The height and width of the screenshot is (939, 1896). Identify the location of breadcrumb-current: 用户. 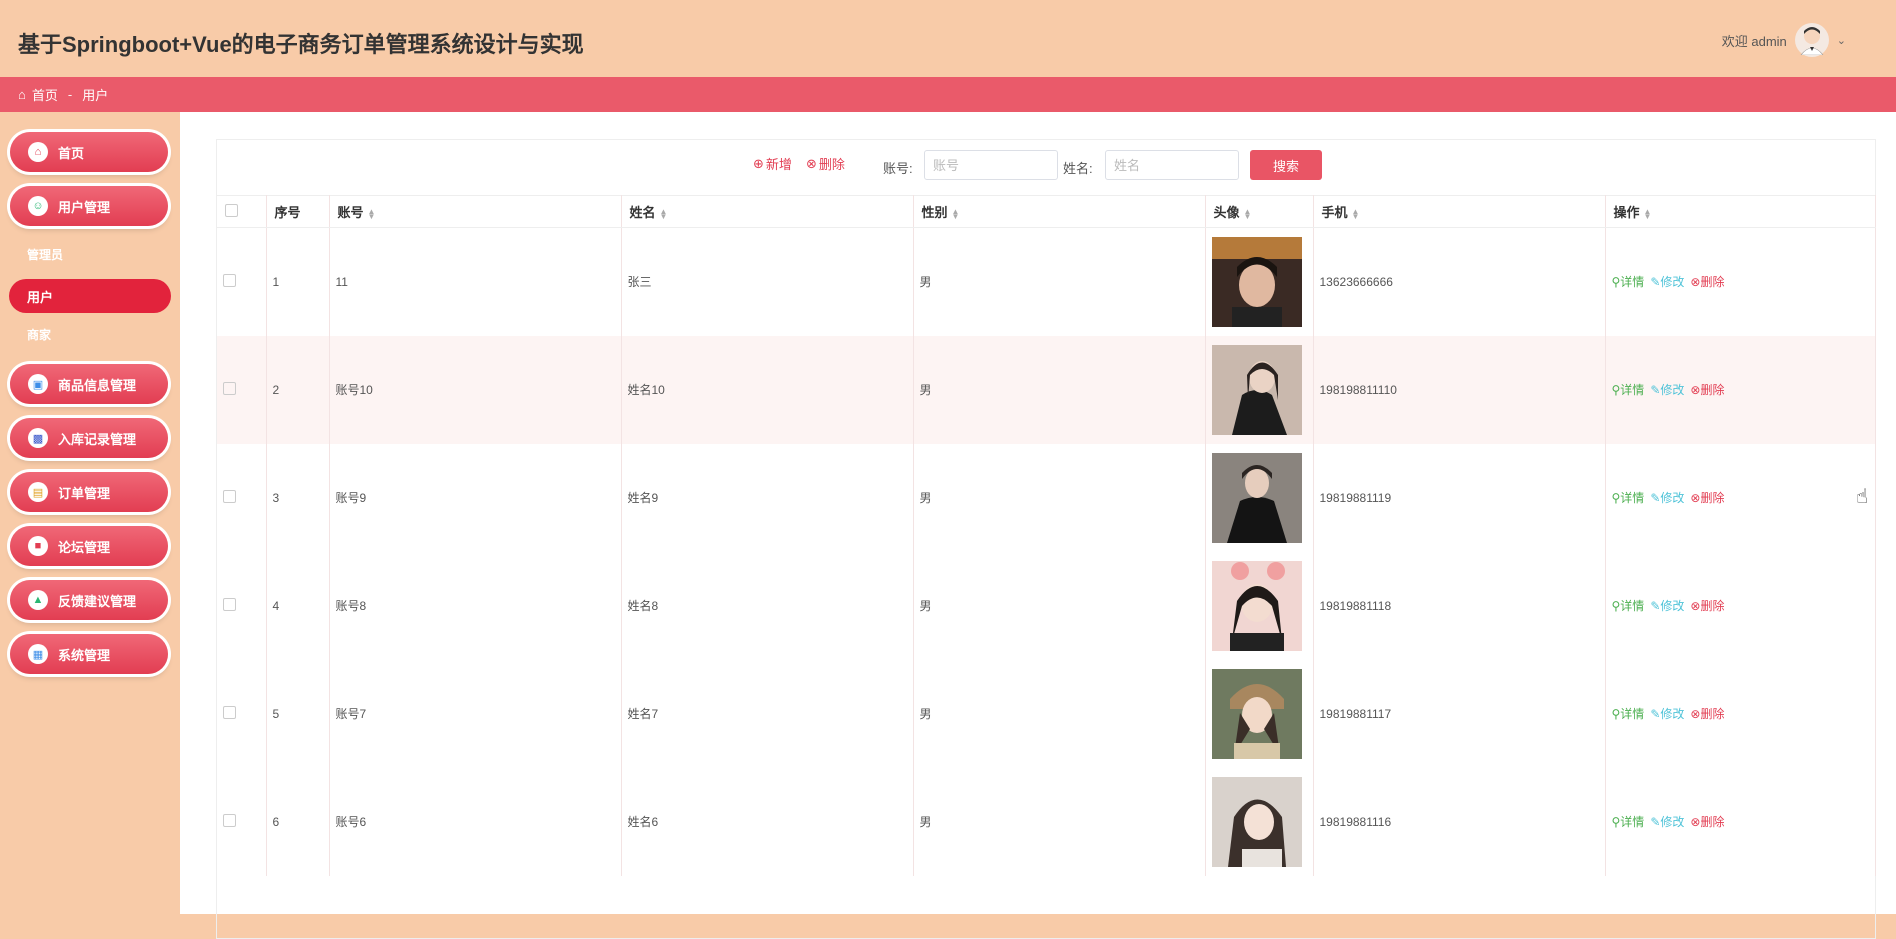
(95, 95).